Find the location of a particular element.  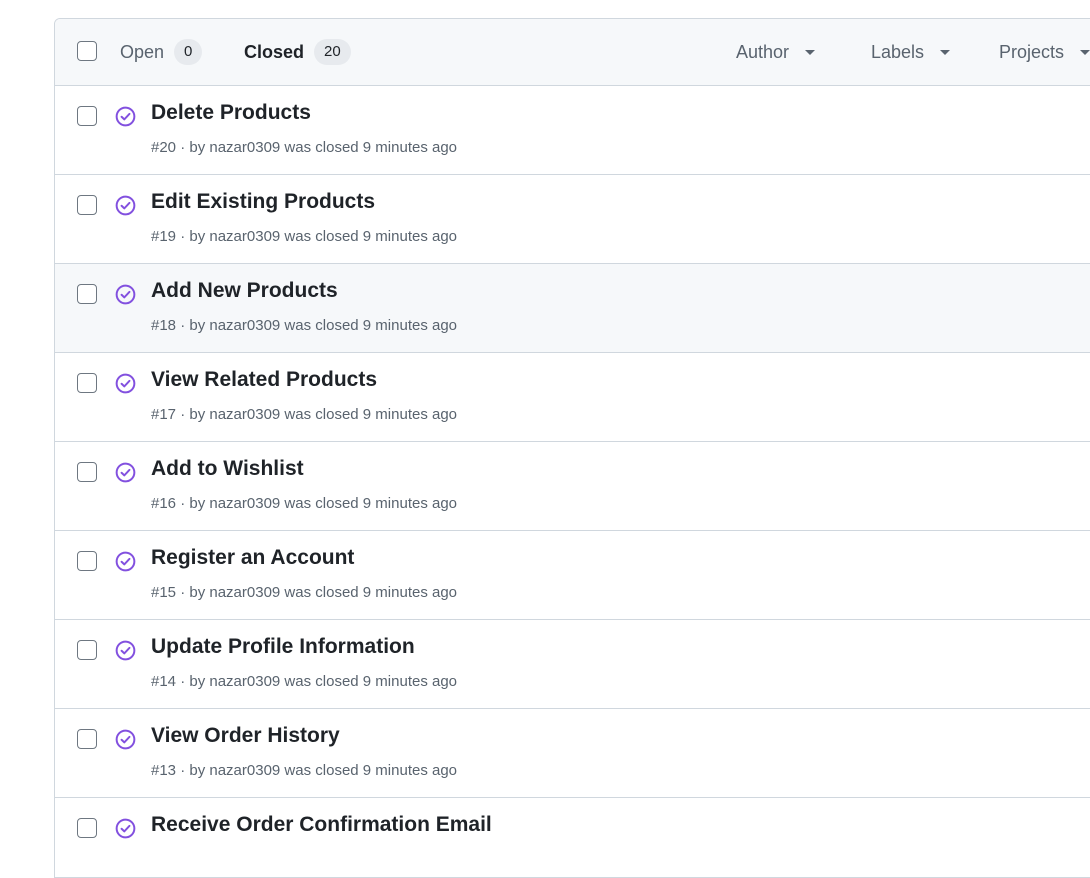

open-issues-tab: Open 0 is located at coordinates (161, 52).